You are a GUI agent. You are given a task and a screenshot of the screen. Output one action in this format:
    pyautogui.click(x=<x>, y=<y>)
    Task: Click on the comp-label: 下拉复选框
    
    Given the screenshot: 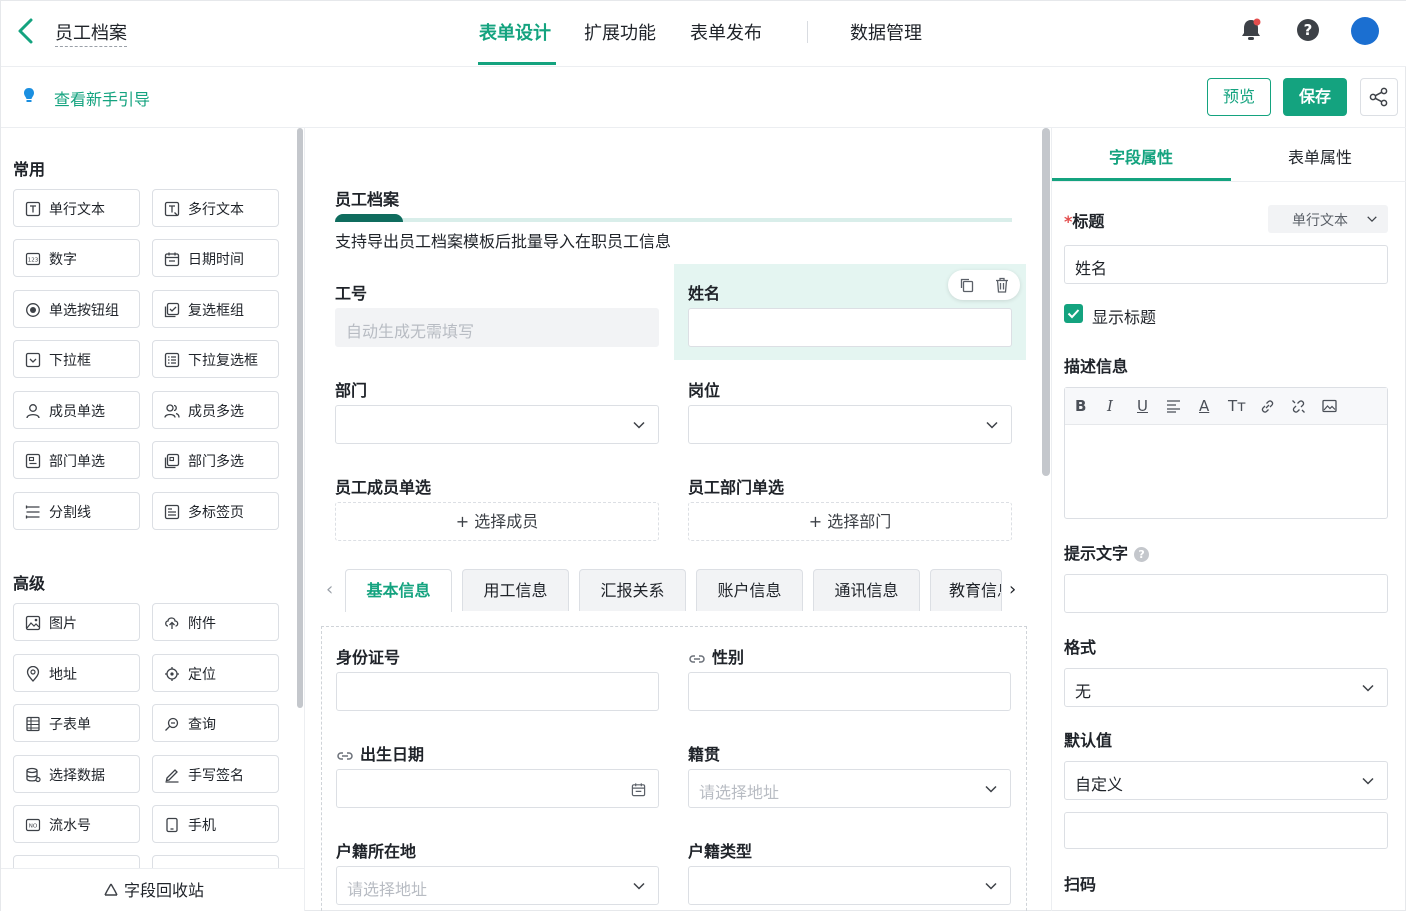 What is the action you would take?
    pyautogui.click(x=223, y=361)
    